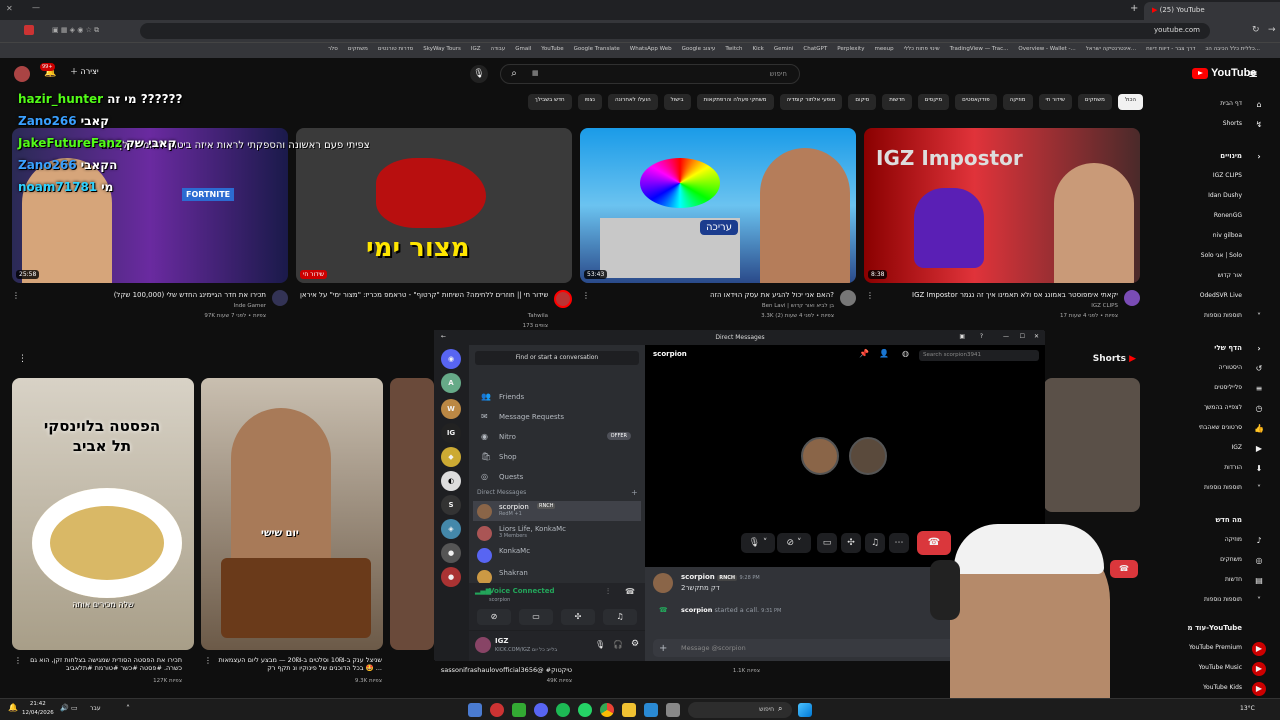 Image resolution: width=1280 pixels, height=720 pixels. What do you see at coordinates (811, 102) in the screenshot?
I see `filter-chip: מופעי אלתור קומדיה` at bounding box center [811, 102].